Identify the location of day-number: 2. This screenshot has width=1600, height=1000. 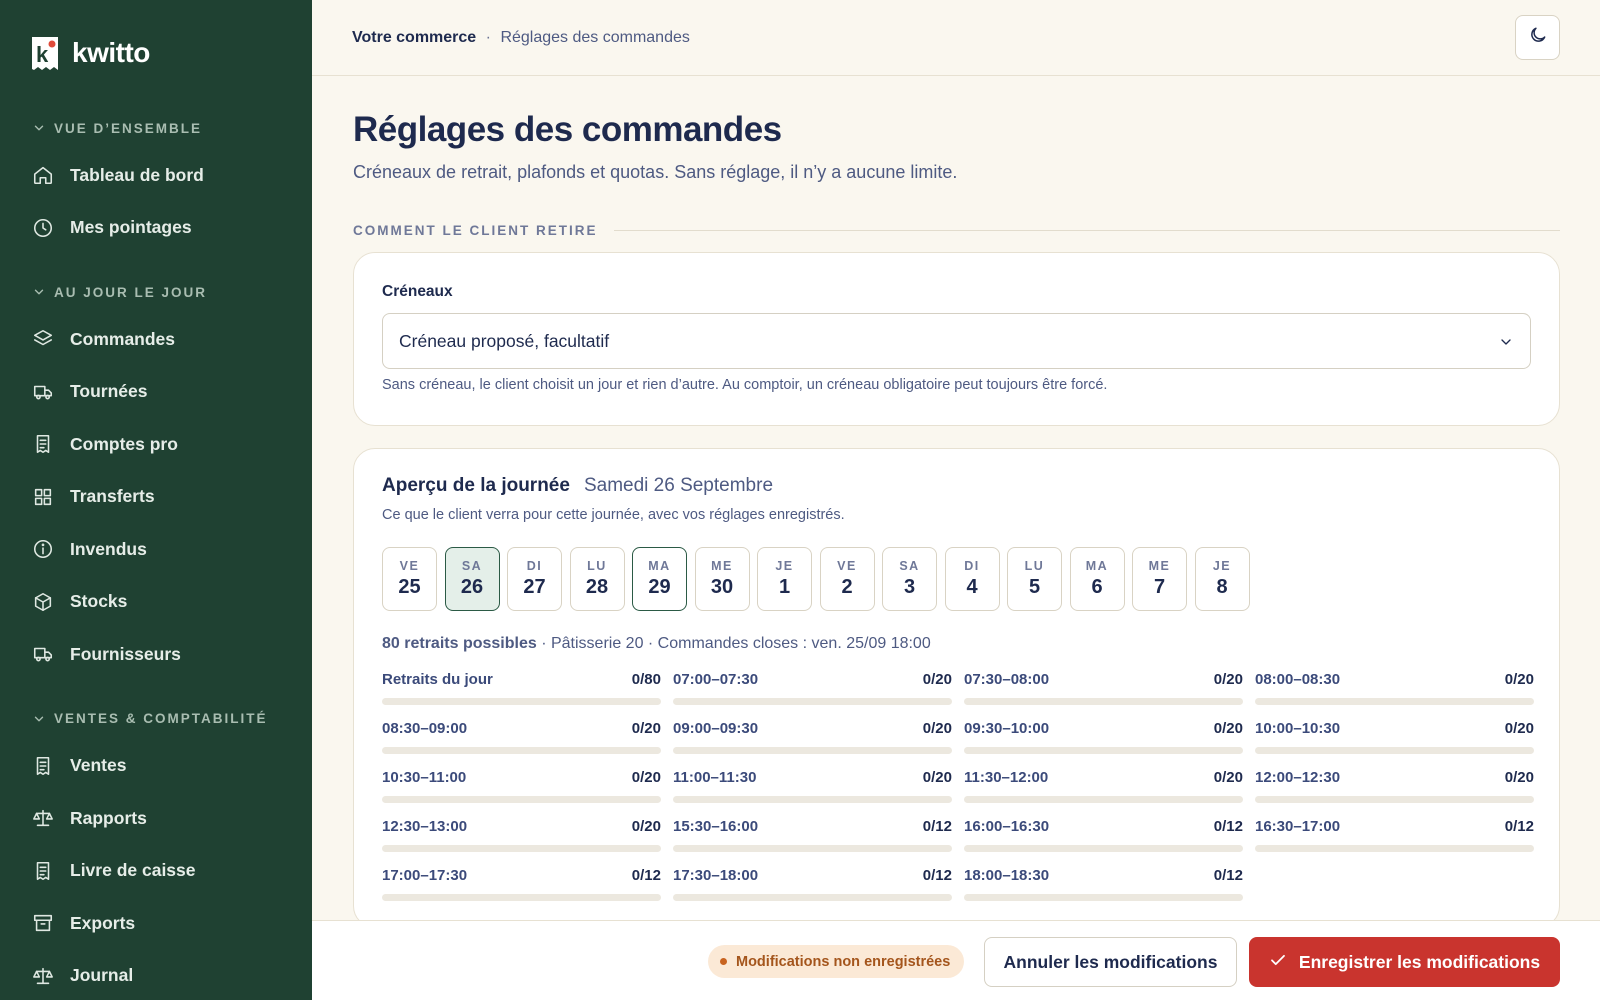
(847, 587).